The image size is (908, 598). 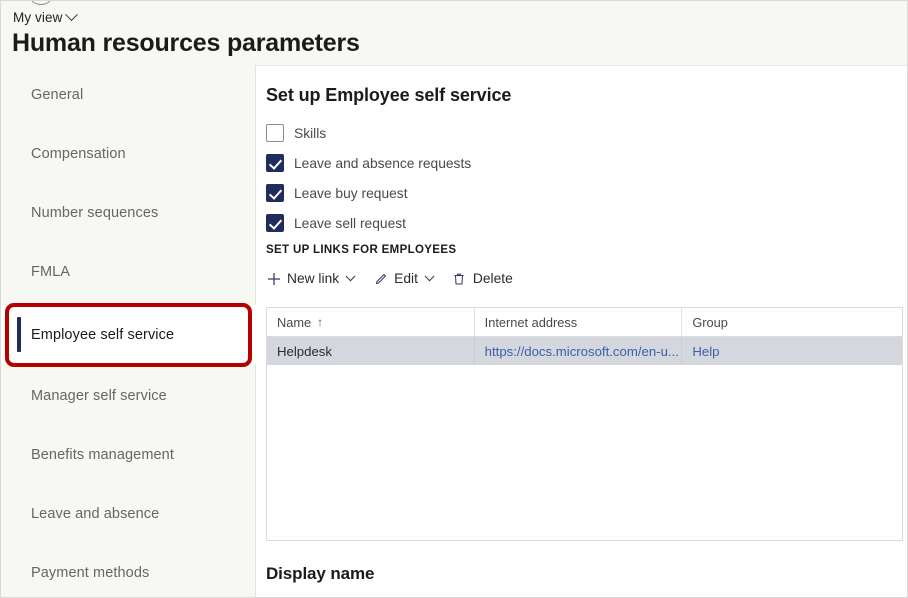 What do you see at coordinates (41, 3) in the screenshot?
I see `clipped-arc-decoration` at bounding box center [41, 3].